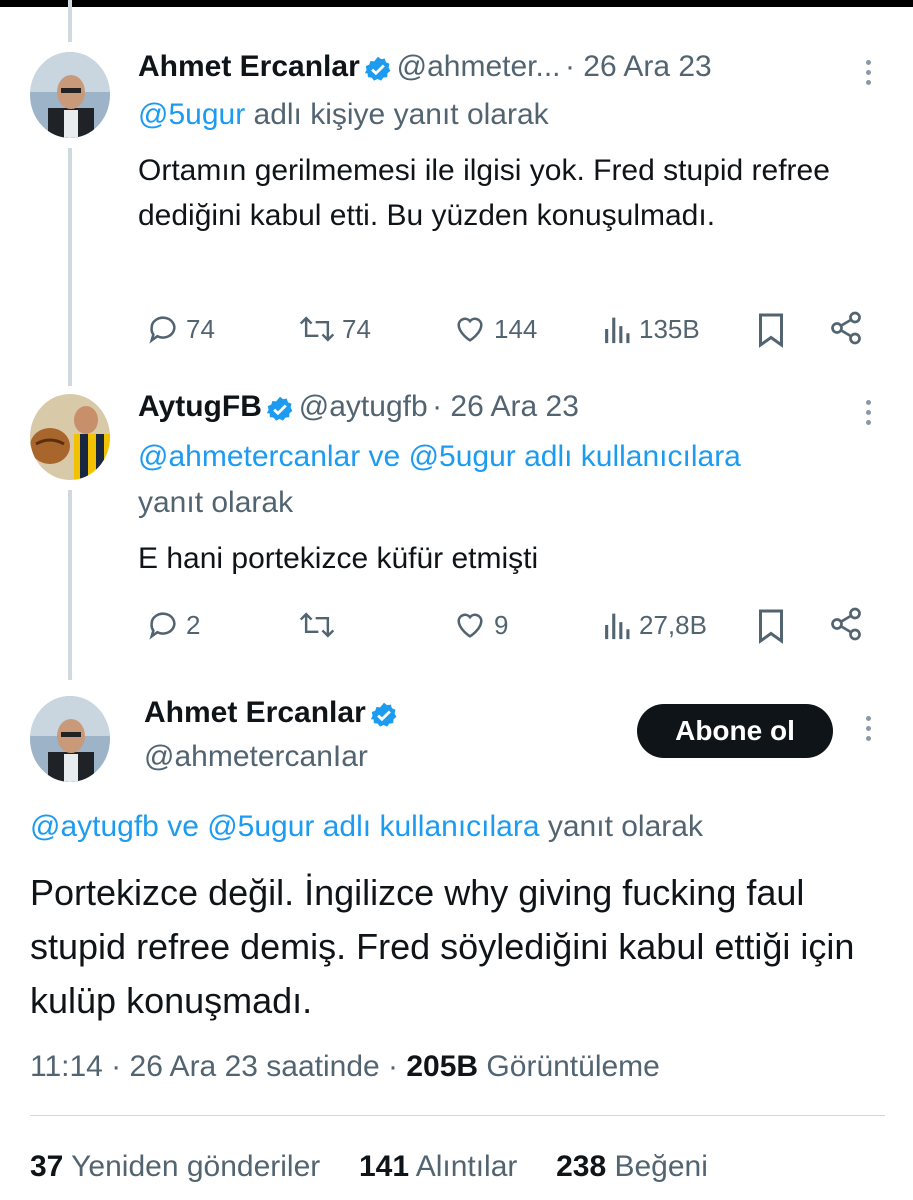 The height and width of the screenshot is (1200, 913). Describe the element at coordinates (218, 1066) in the screenshot. I see `tweet-timestamp: 11:14 · 26 Ara 23 saatinde ·` at that location.